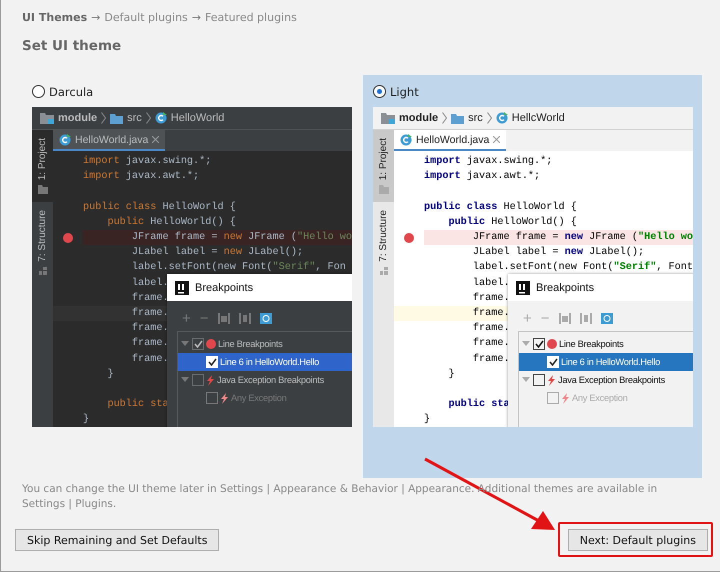 This screenshot has width=720, height=572. What do you see at coordinates (117, 540) in the screenshot?
I see `wizard-button: Skip Remaining and Set Defaults` at bounding box center [117, 540].